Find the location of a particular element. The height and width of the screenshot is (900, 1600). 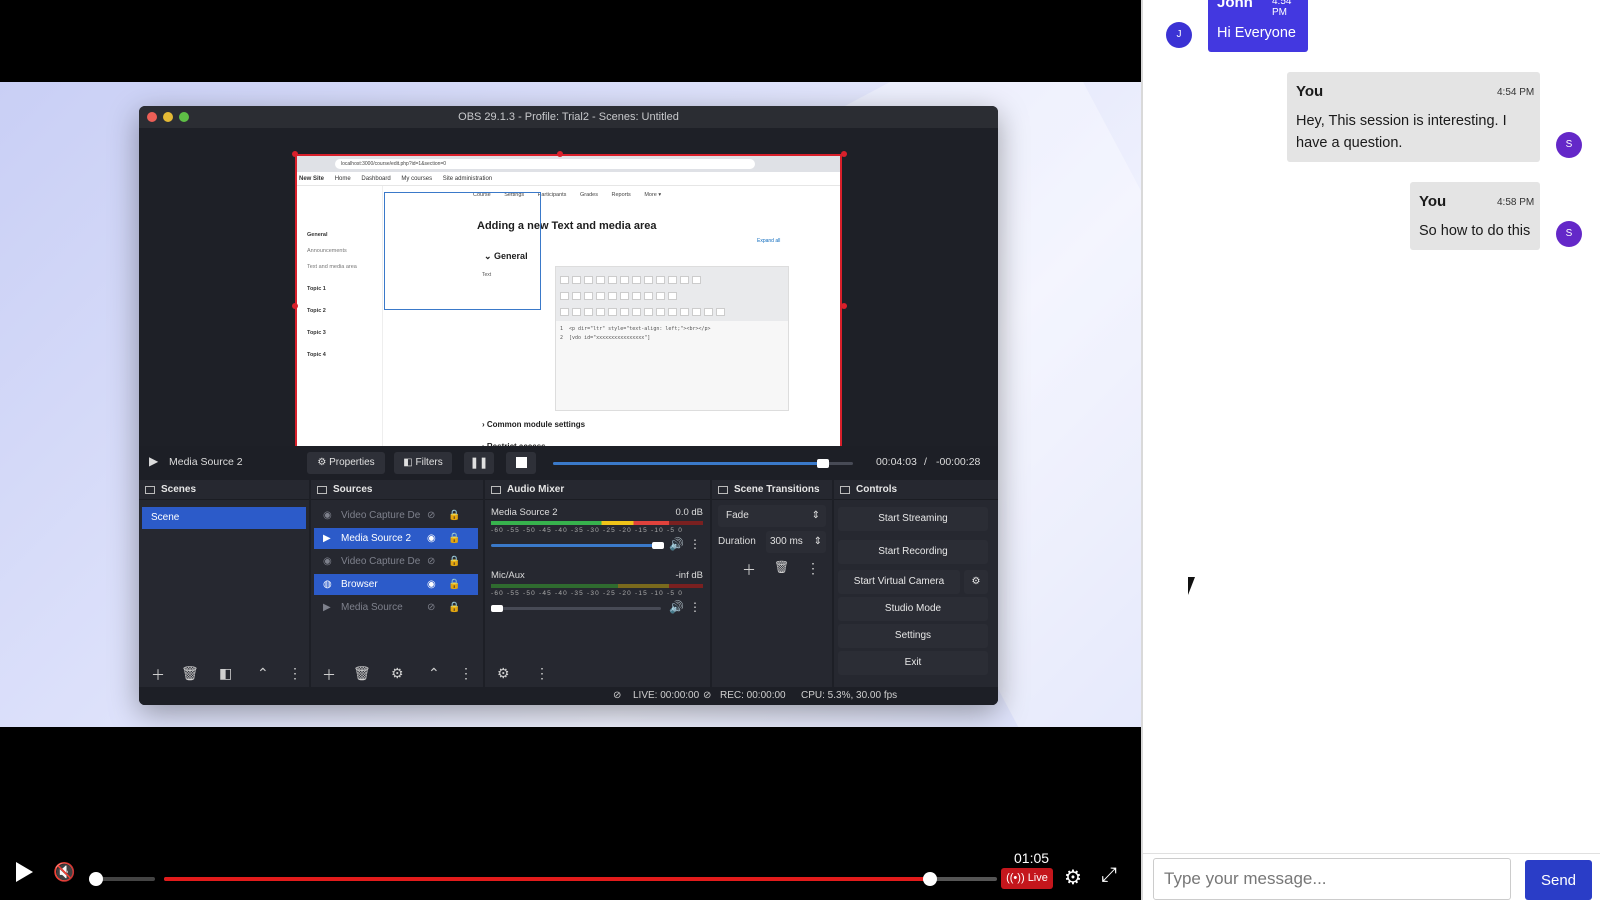

source-item: ▶ Media Source 2 ◉ 🔒 is located at coordinates (396, 538).